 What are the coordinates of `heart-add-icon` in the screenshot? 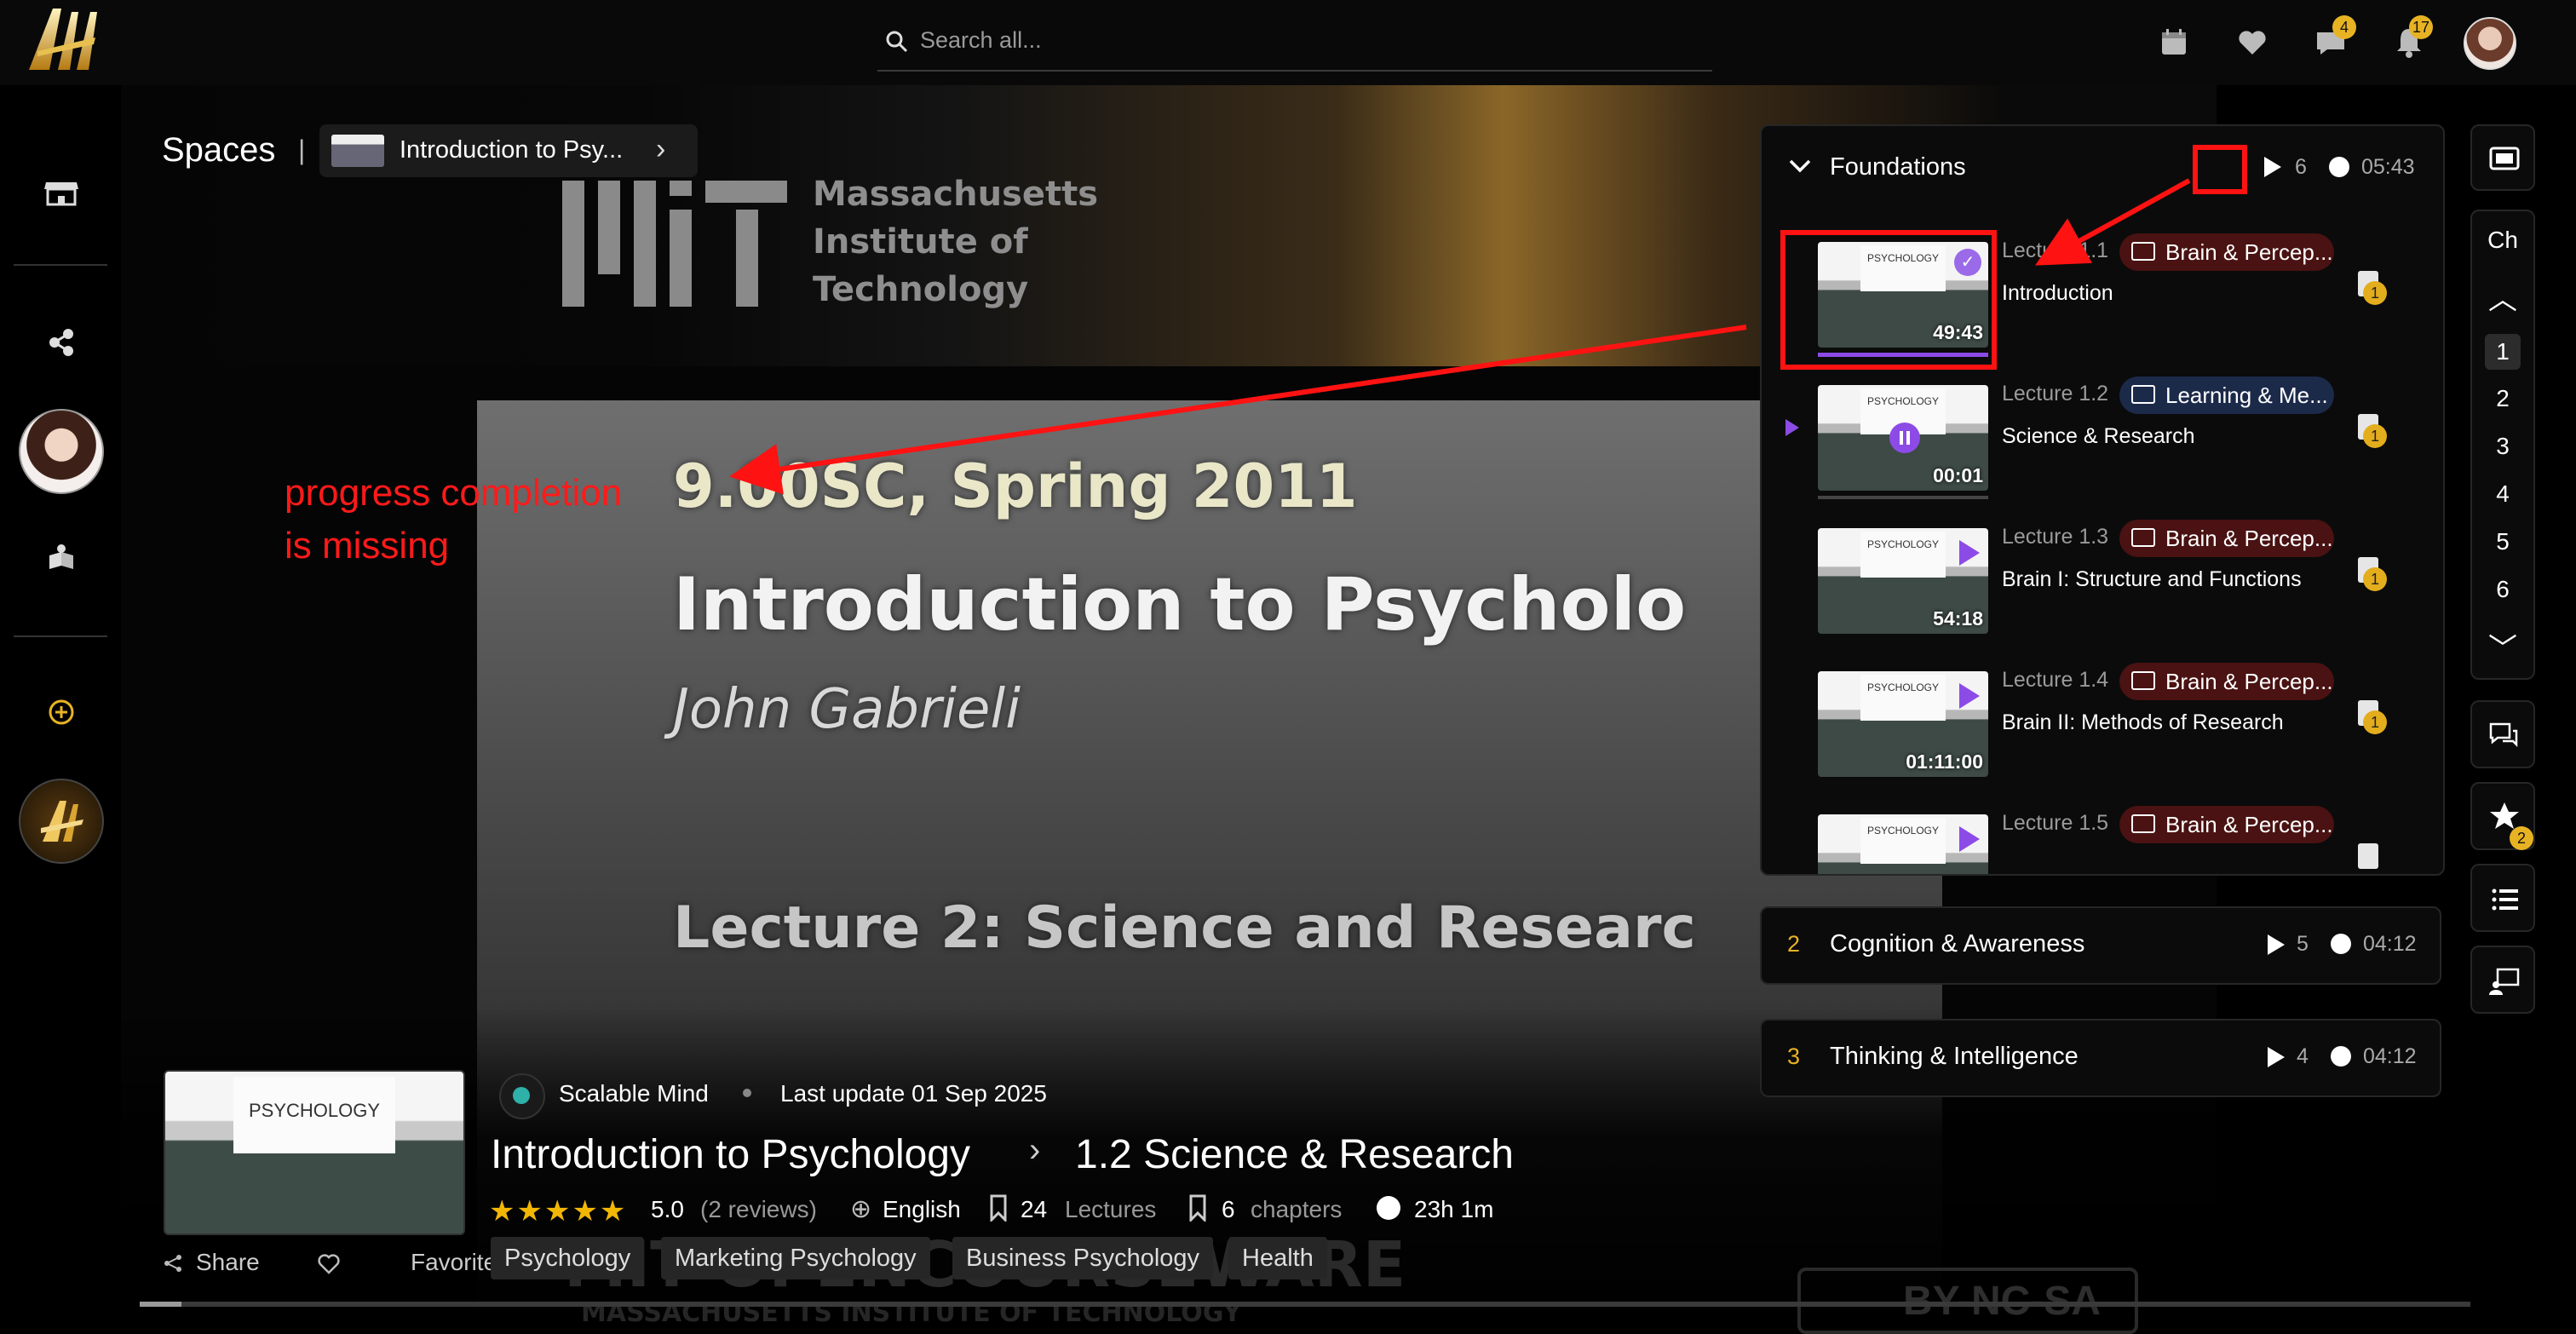 It's located at (329, 1264).